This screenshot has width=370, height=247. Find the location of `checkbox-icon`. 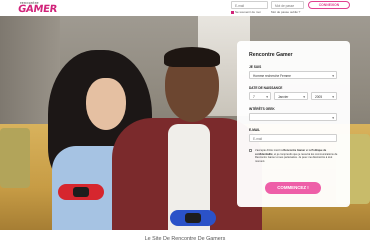

checkbox-icon is located at coordinates (232, 12).